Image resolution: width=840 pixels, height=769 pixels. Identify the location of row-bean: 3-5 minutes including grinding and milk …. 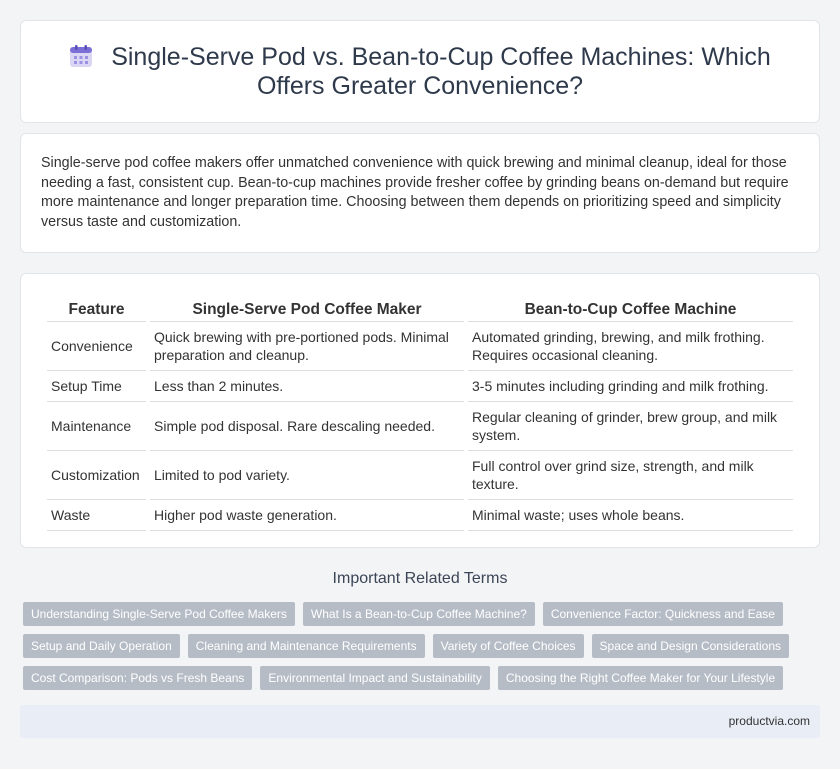
(630, 386).